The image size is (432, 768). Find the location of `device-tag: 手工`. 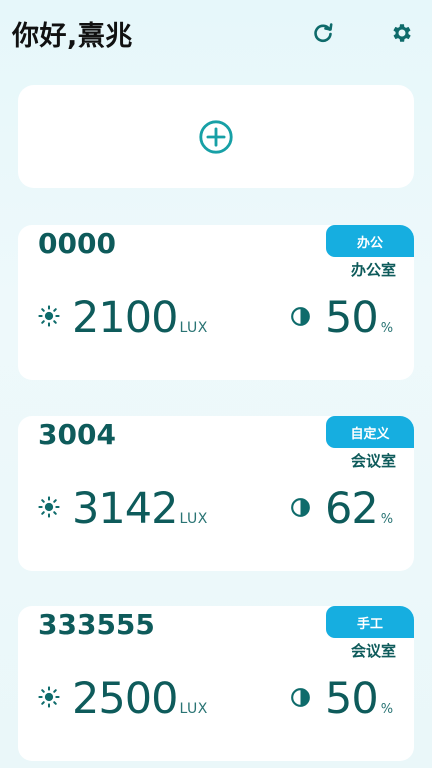

device-tag: 手工 is located at coordinates (370, 622).